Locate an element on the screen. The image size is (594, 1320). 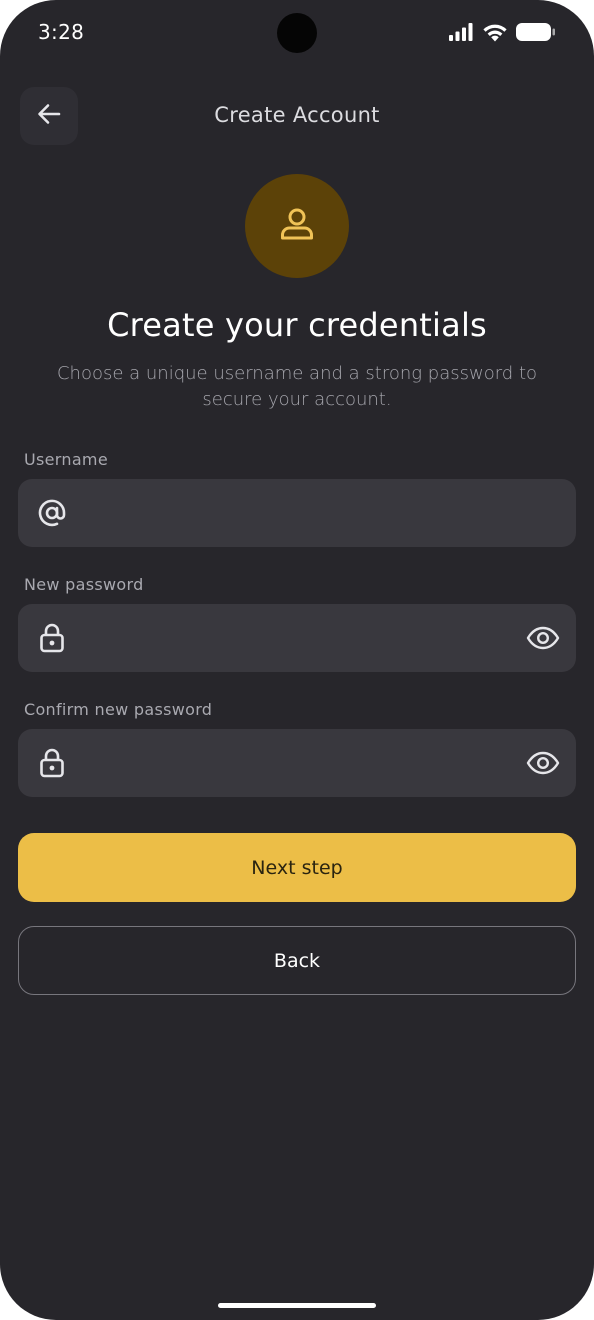
confirm-password-label: Confirm new password is located at coordinates (118, 709).